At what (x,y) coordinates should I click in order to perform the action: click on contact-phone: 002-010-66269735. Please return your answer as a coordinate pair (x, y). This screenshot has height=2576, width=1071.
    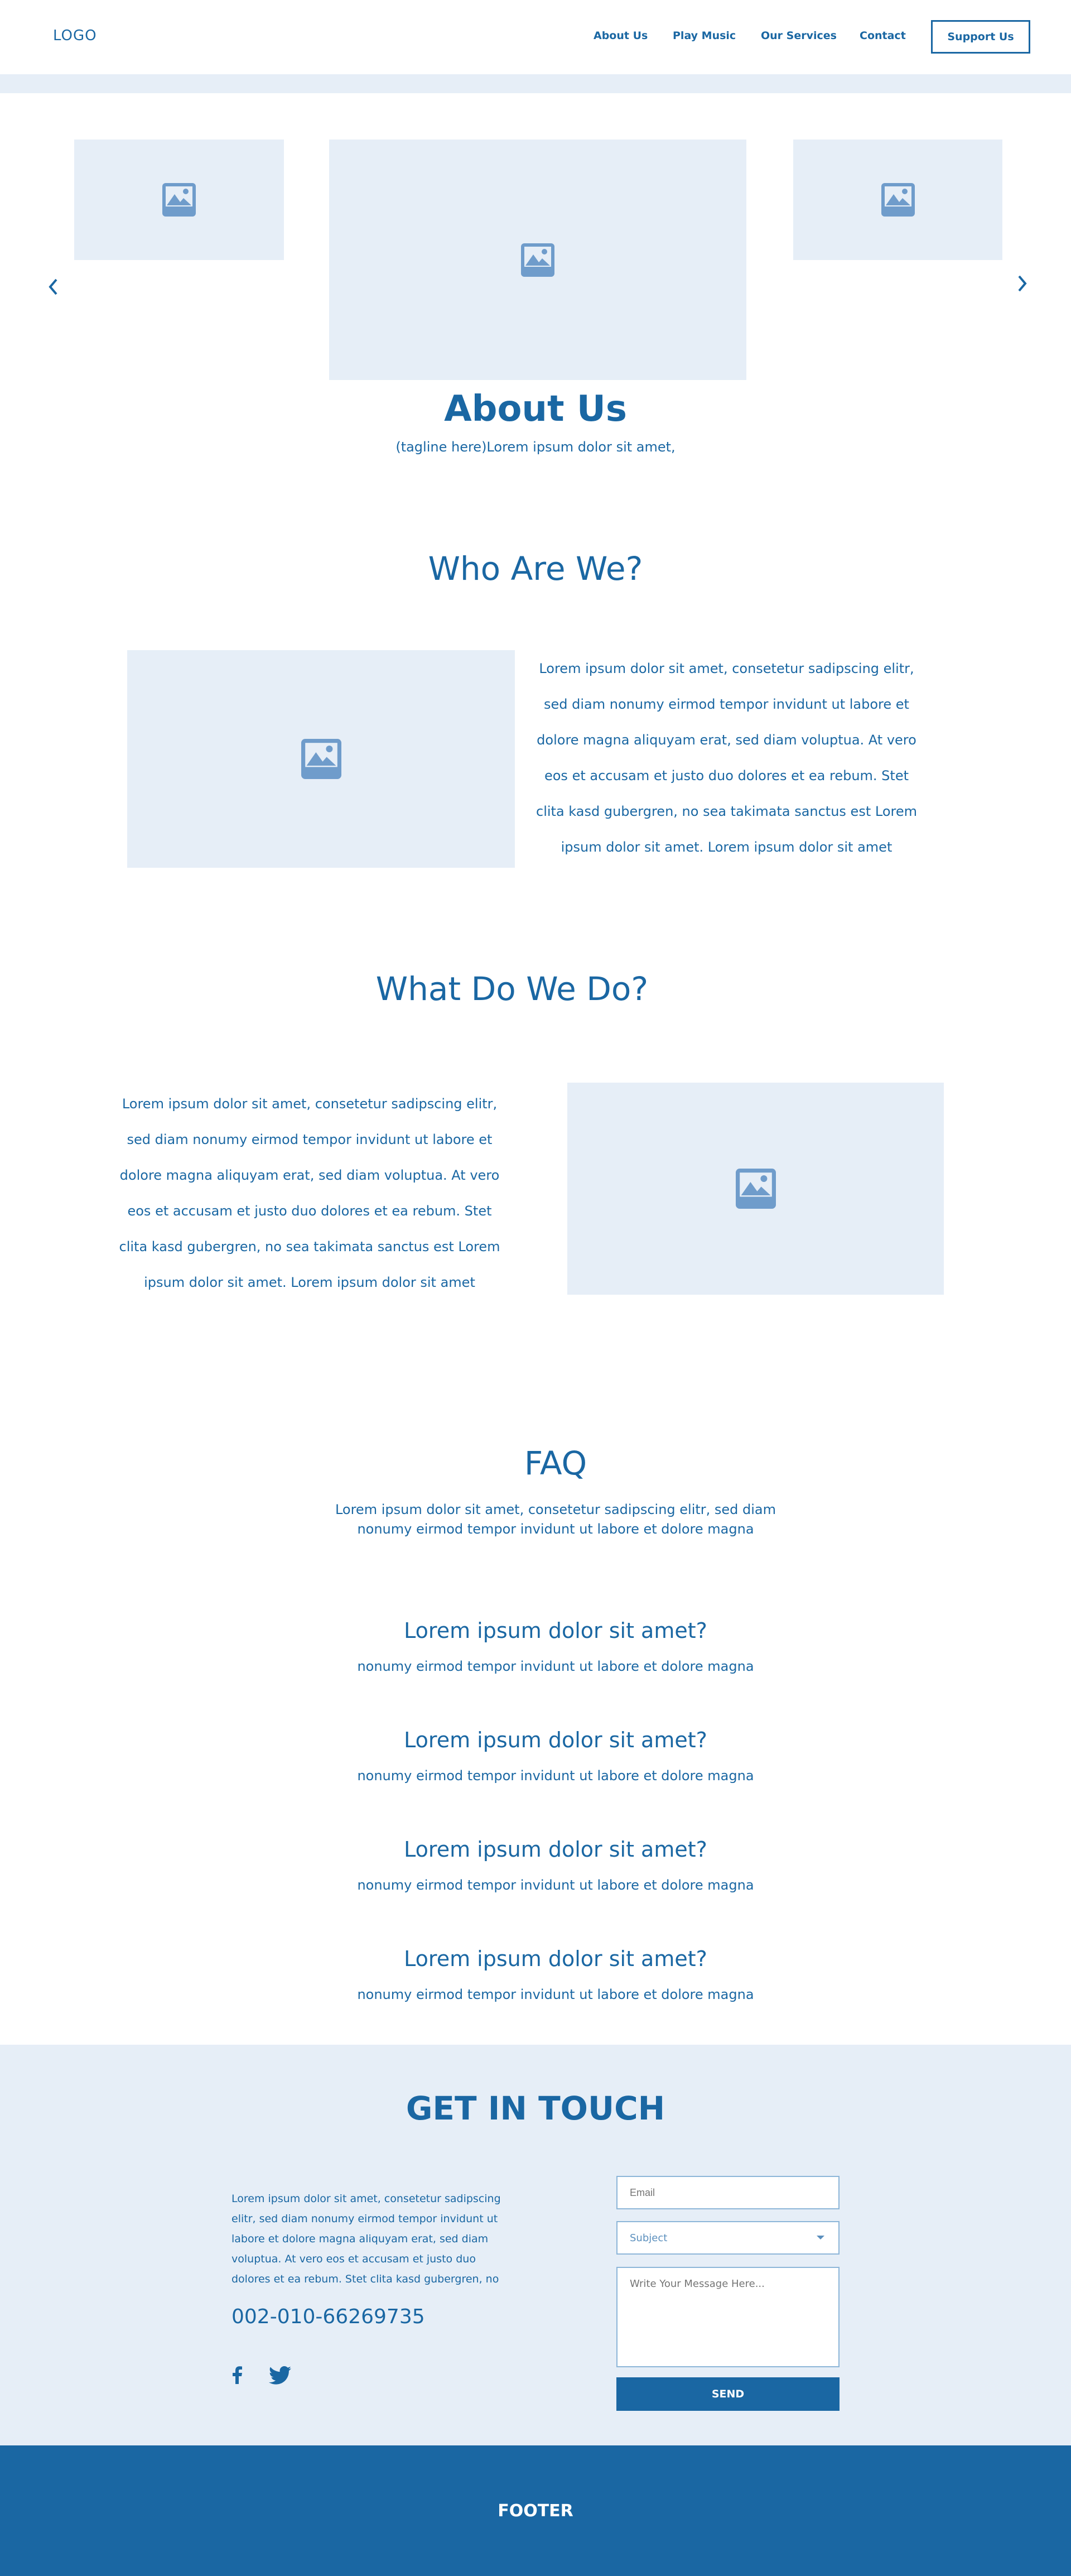
    Looking at the image, I should click on (328, 2316).